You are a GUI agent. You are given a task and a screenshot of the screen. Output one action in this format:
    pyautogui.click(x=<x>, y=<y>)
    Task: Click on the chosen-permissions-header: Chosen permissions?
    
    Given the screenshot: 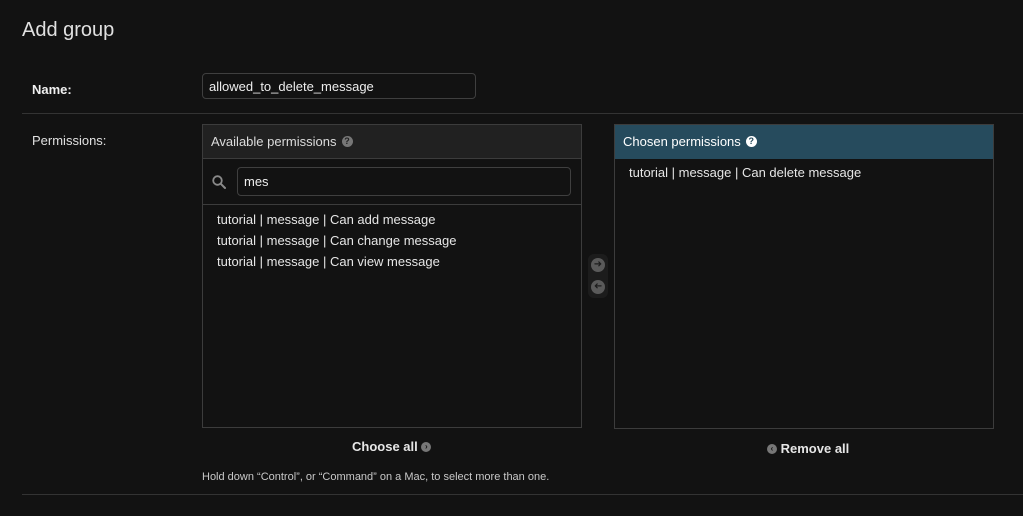 What is the action you would take?
    pyautogui.click(x=804, y=142)
    